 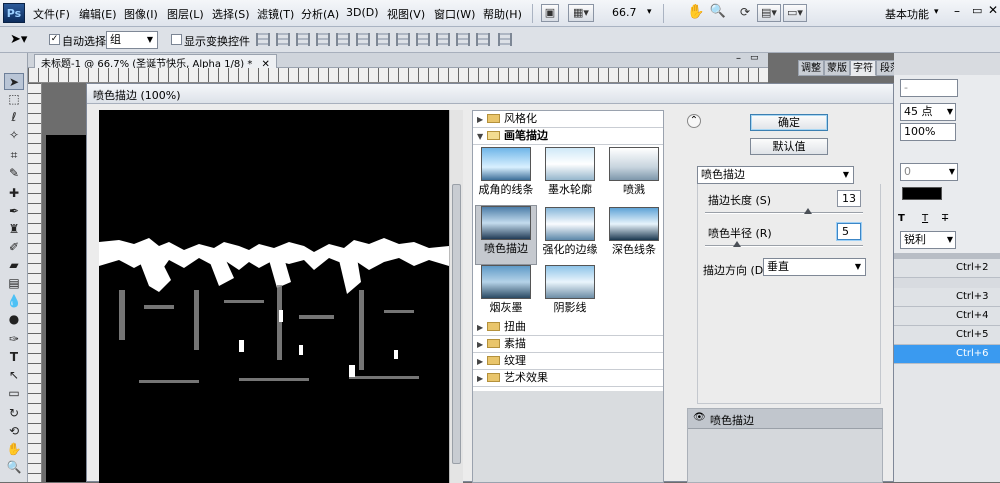 I want to click on channel-row: Ctrl+5, so click(x=947, y=335).